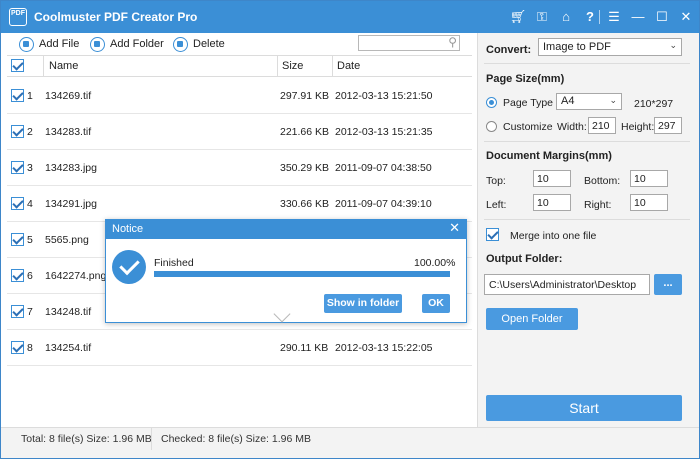 The width and height of the screenshot is (700, 459). Describe the element at coordinates (30, 240) in the screenshot. I see `row-index: 5` at that location.